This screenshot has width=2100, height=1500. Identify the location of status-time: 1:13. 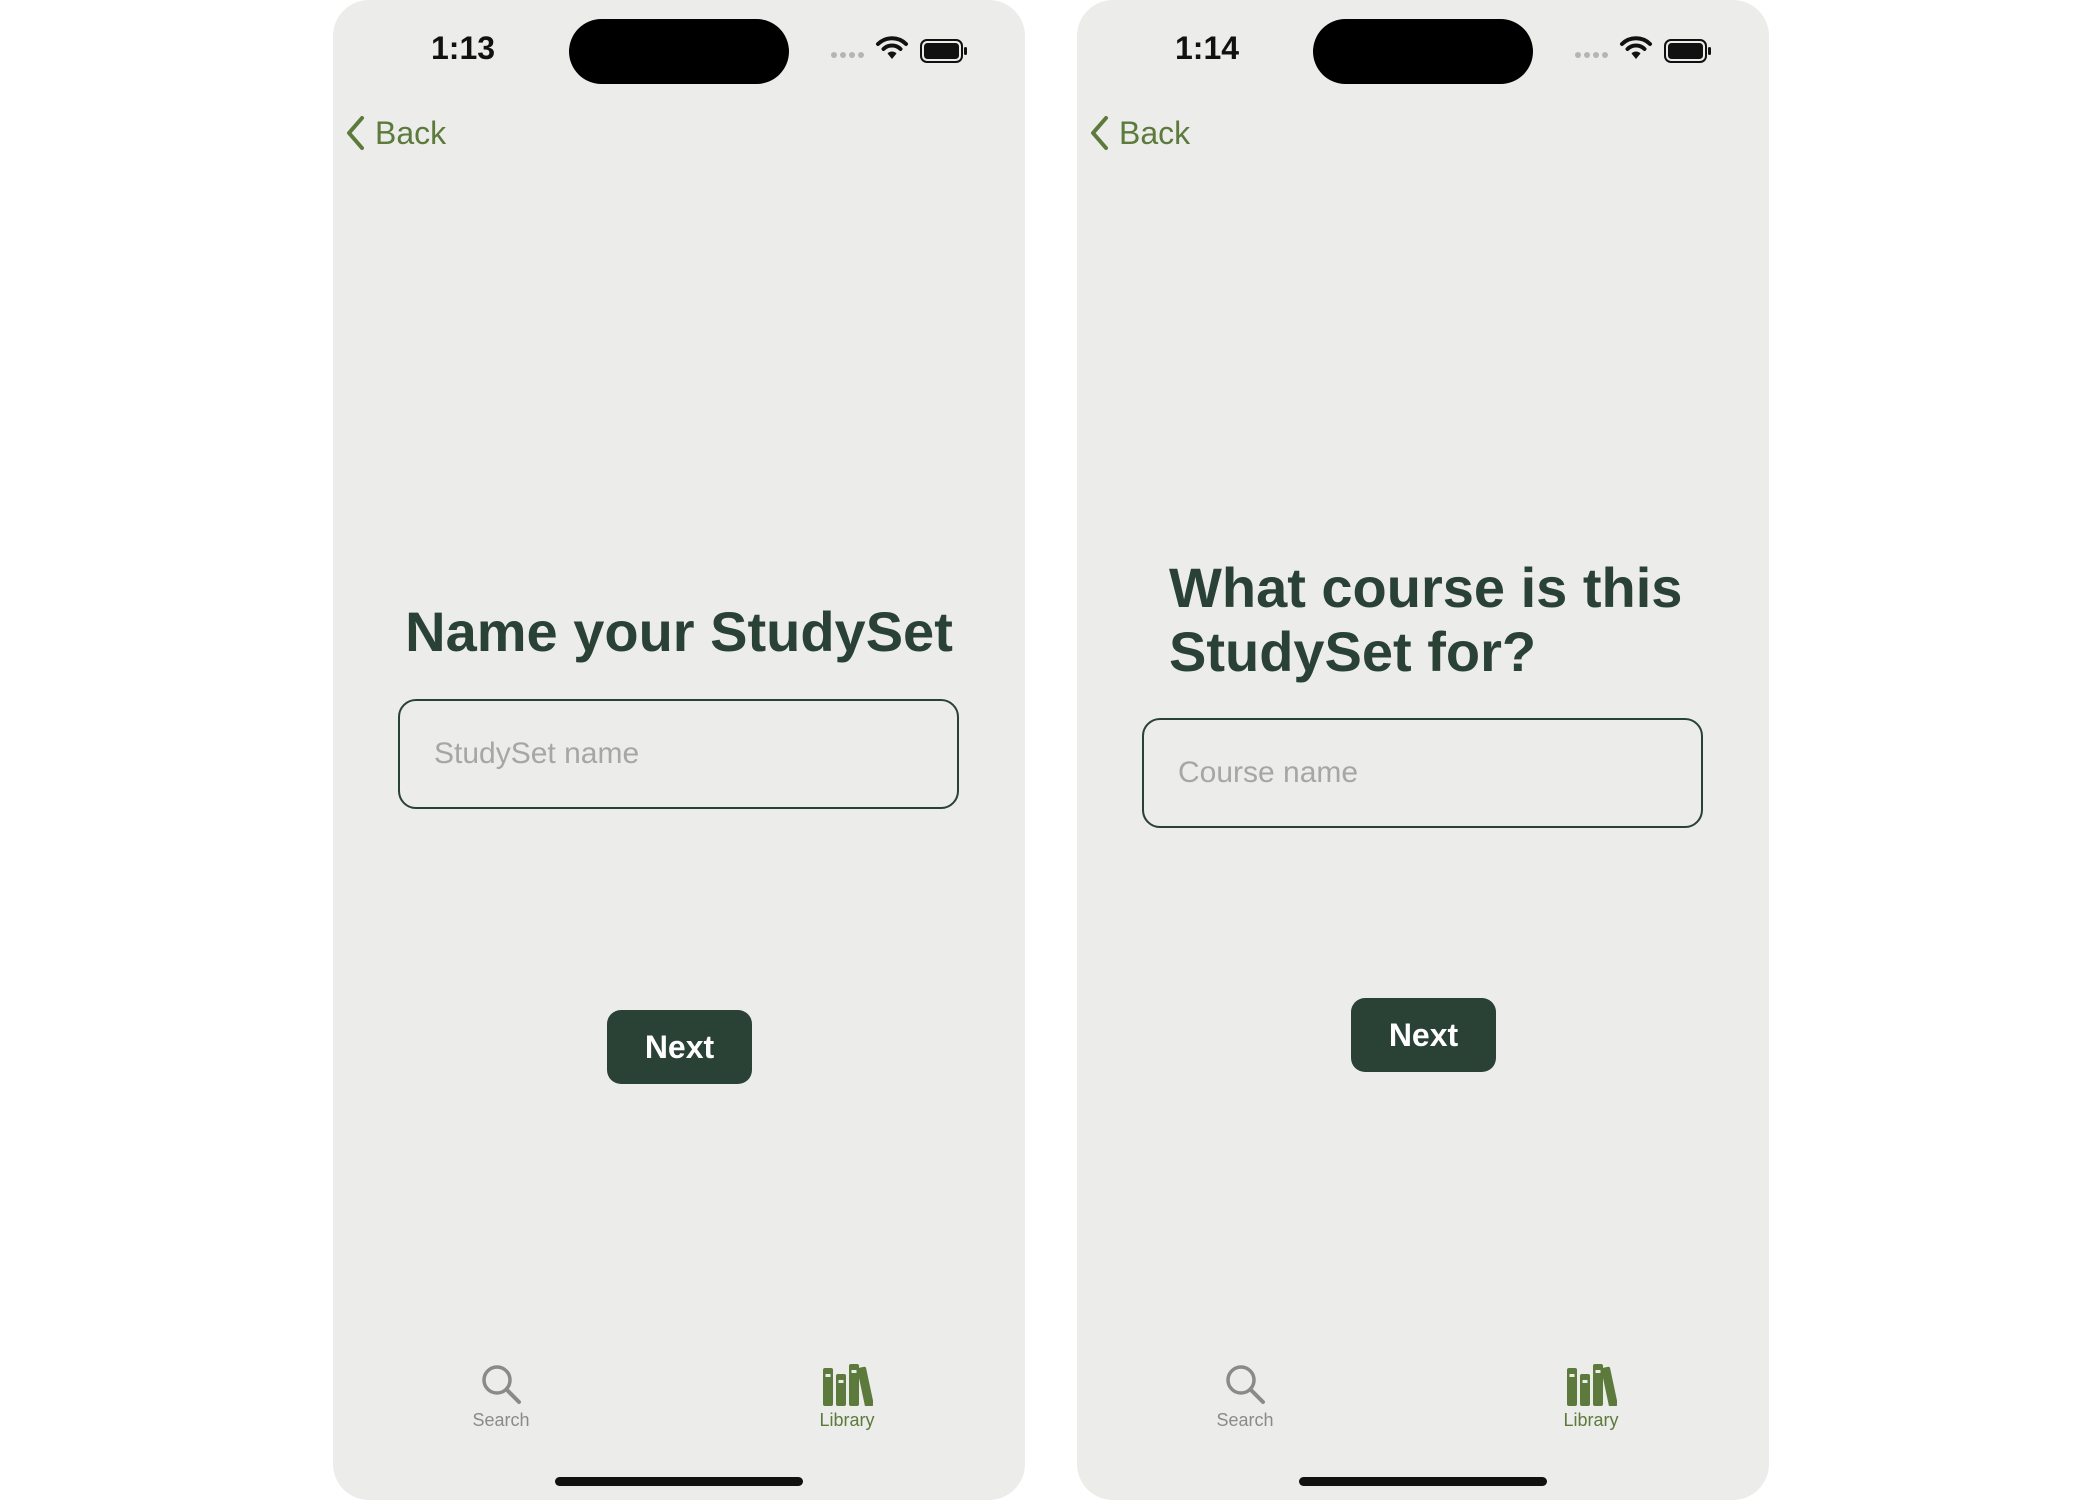
(463, 48).